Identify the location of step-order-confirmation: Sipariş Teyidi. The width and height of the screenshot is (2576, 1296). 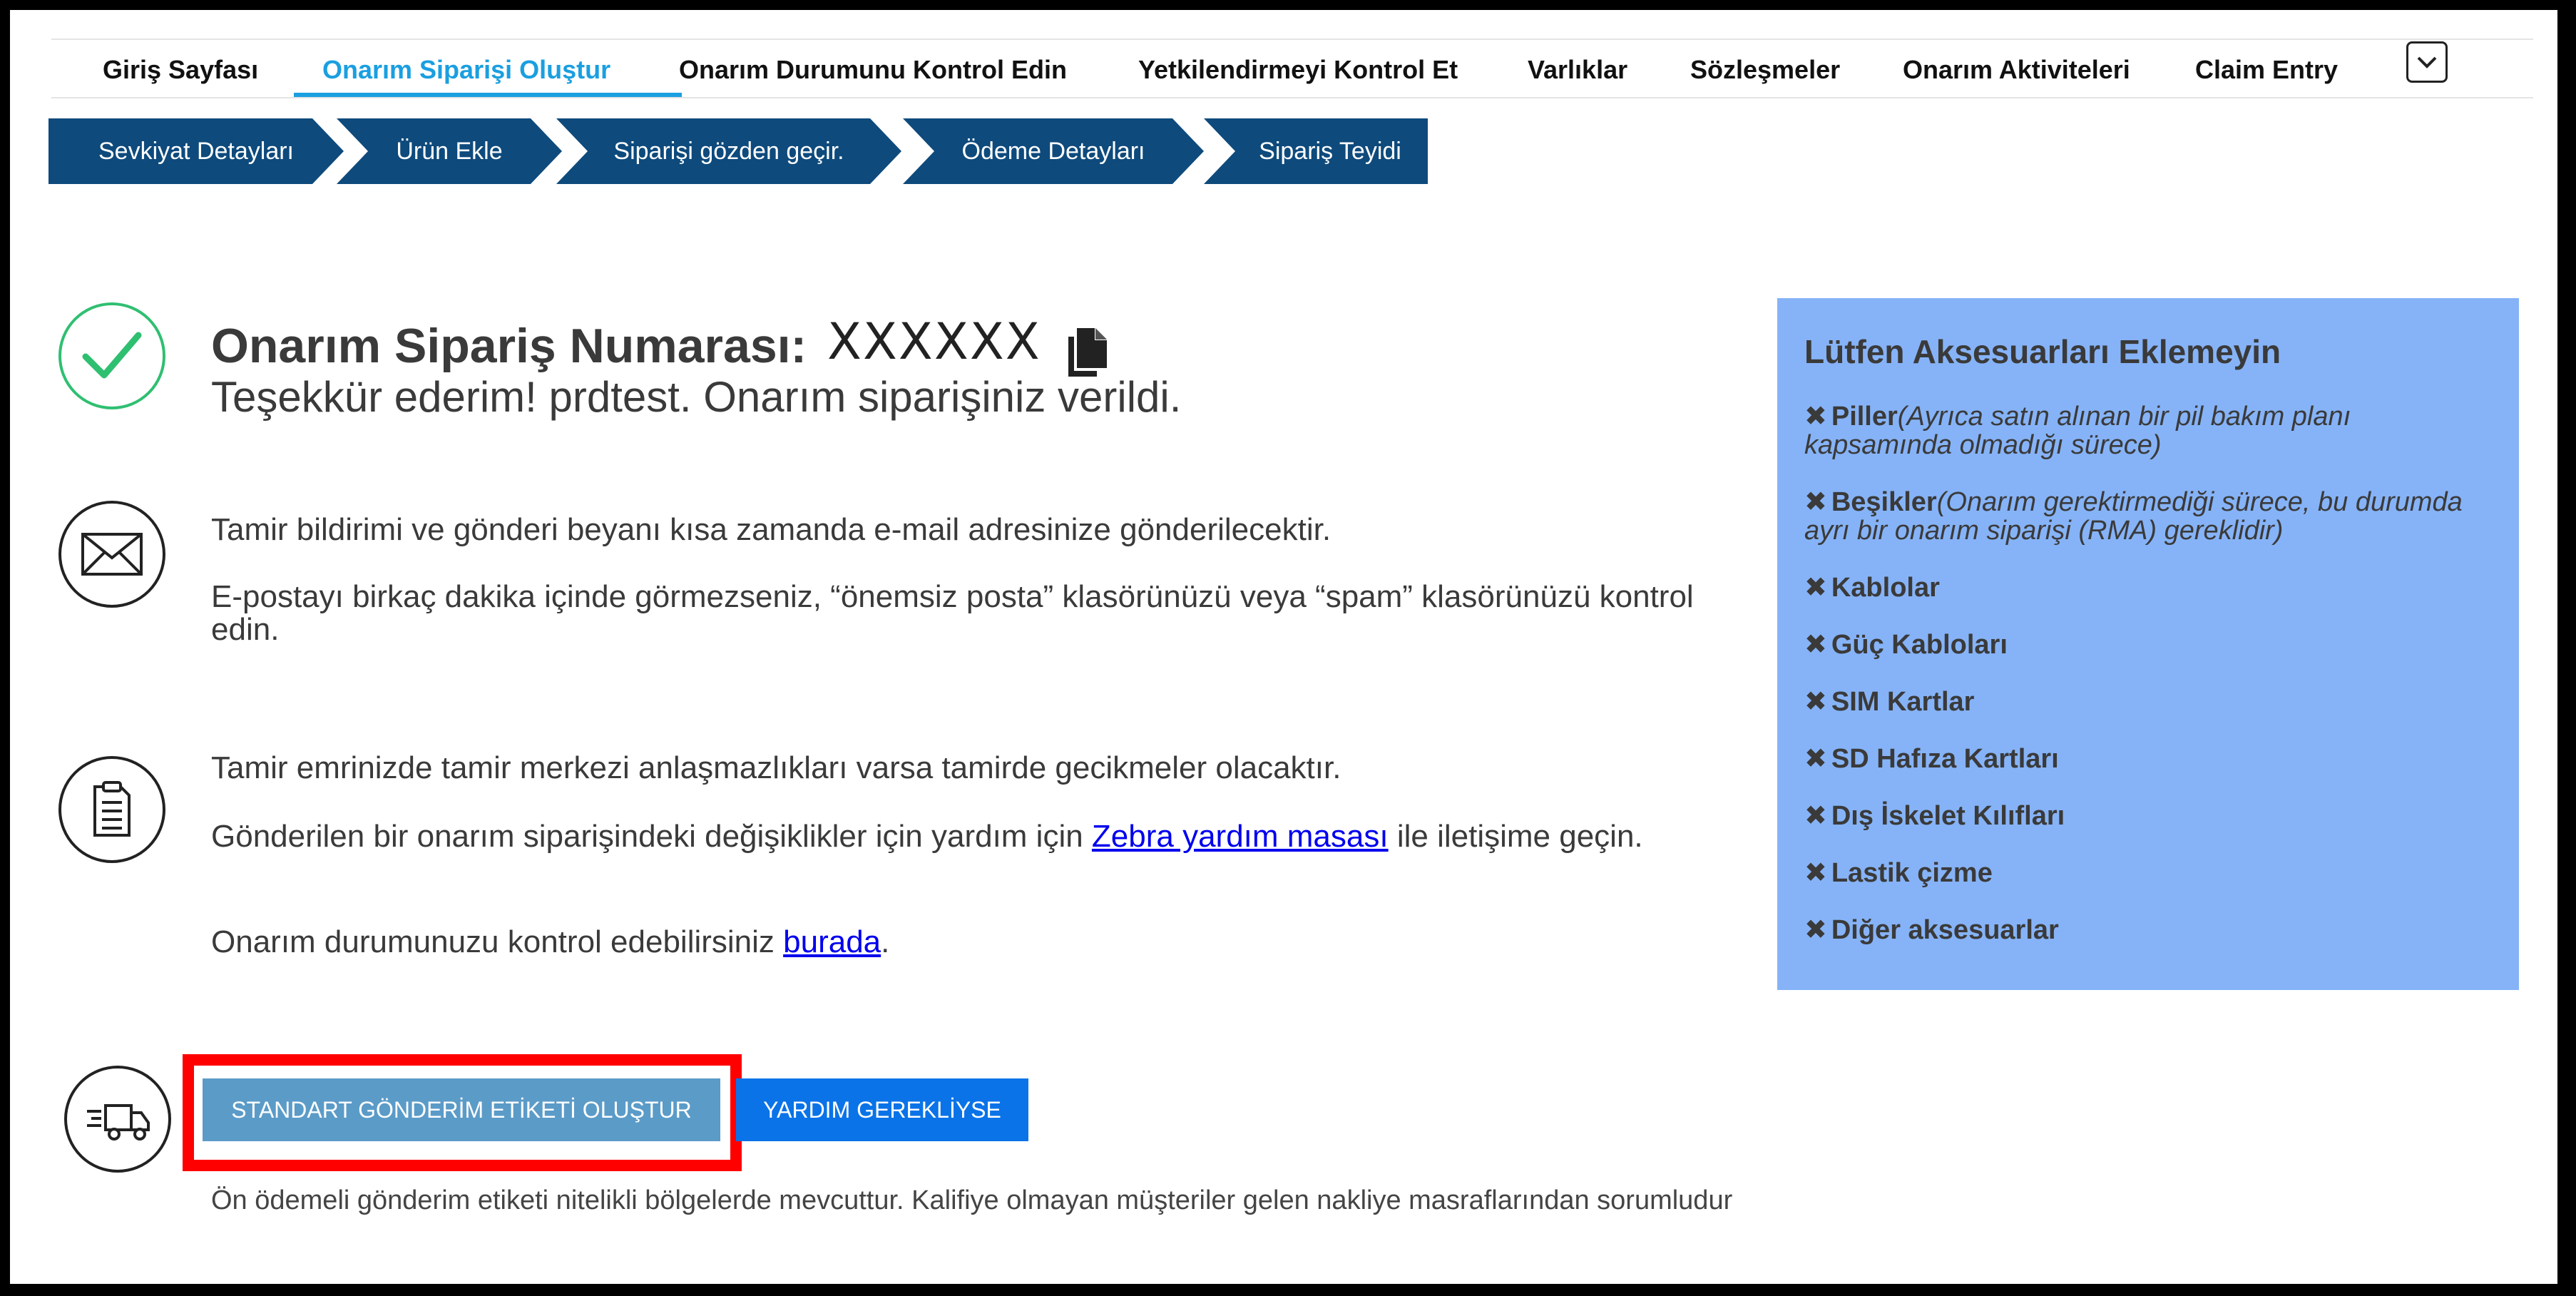
(1316, 151).